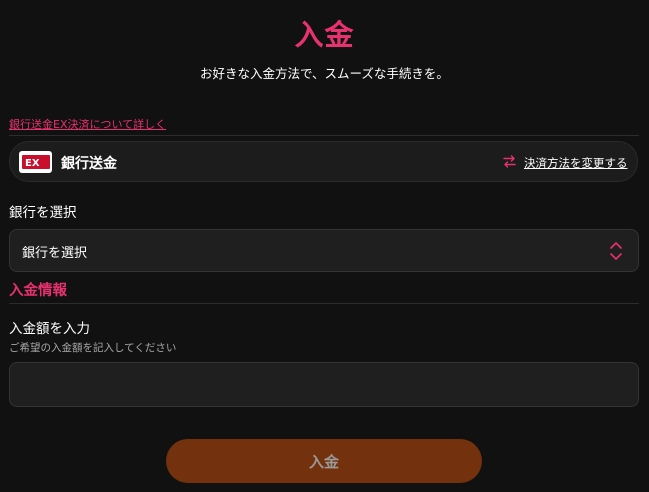  Describe the element at coordinates (324, 250) in the screenshot. I see `bank-select: 銀行を選択` at that location.